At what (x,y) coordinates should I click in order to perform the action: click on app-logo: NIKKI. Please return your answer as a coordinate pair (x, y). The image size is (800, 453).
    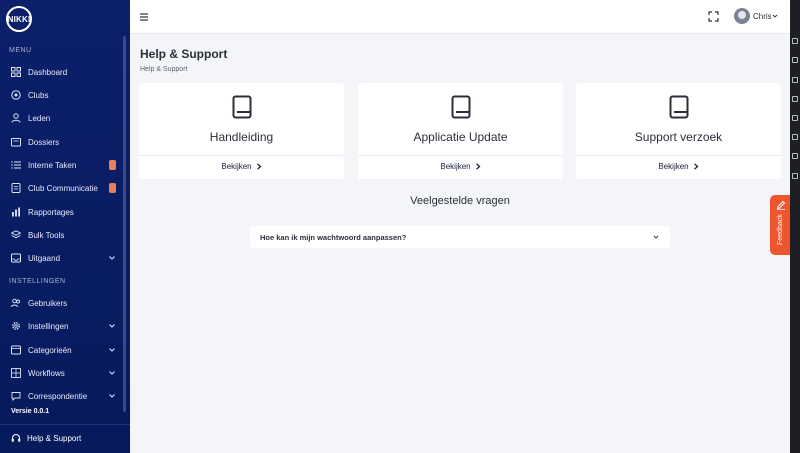
    Looking at the image, I should click on (19, 19).